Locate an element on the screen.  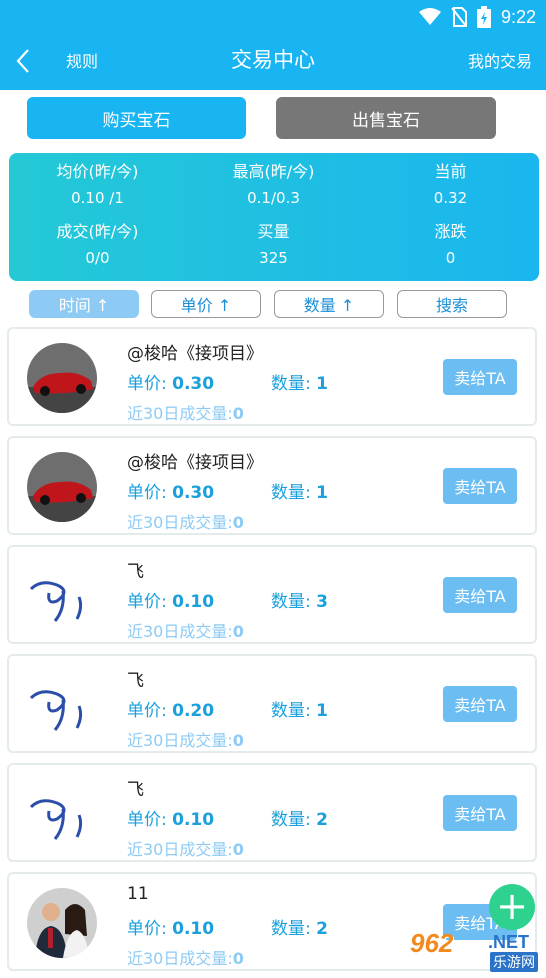
plus-icon: + is located at coordinates (512, 906).